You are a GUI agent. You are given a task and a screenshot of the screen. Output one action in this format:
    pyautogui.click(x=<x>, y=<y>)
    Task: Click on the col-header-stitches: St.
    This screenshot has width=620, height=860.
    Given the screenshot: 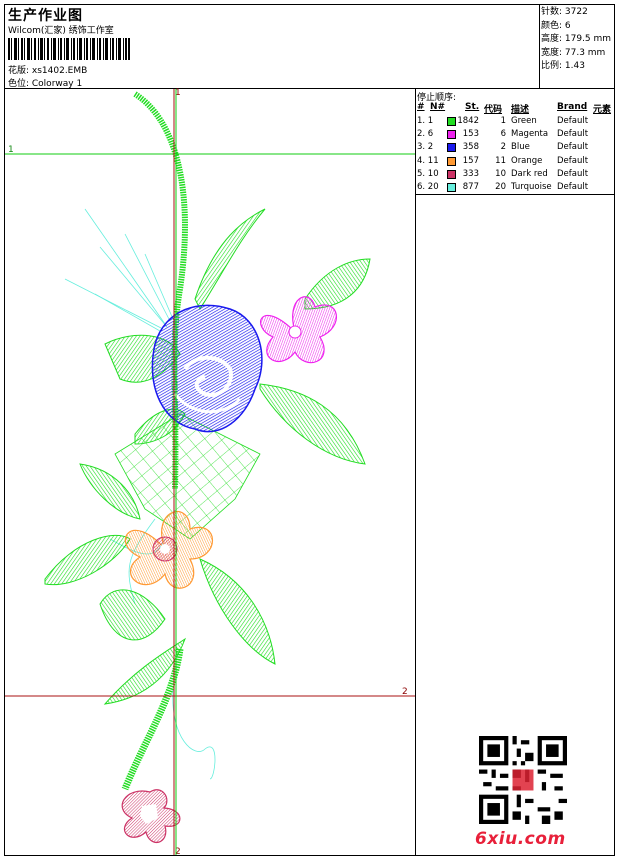 What is the action you would take?
    pyautogui.click(x=472, y=107)
    